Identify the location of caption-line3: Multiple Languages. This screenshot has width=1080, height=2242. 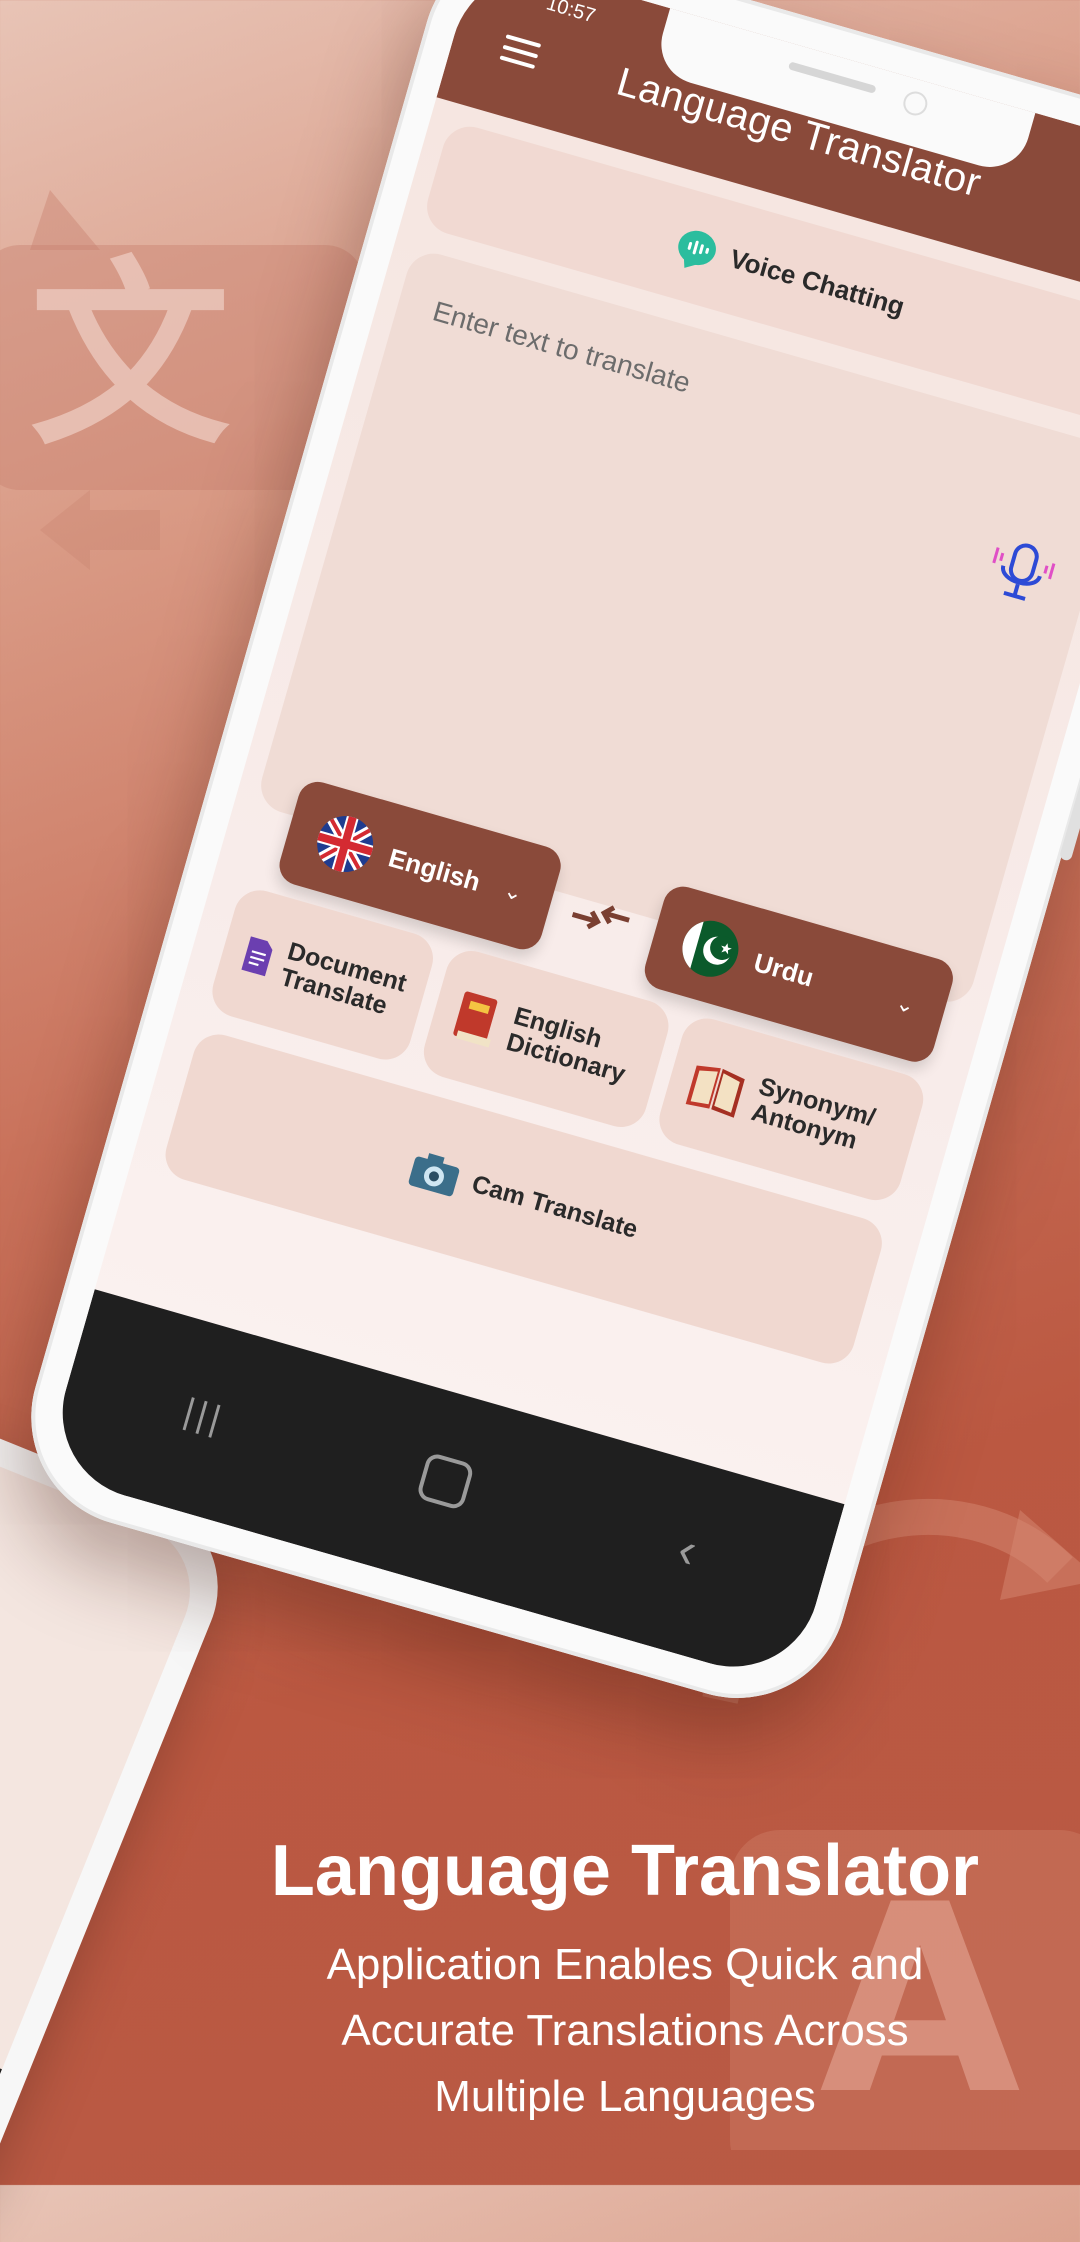
(625, 2096).